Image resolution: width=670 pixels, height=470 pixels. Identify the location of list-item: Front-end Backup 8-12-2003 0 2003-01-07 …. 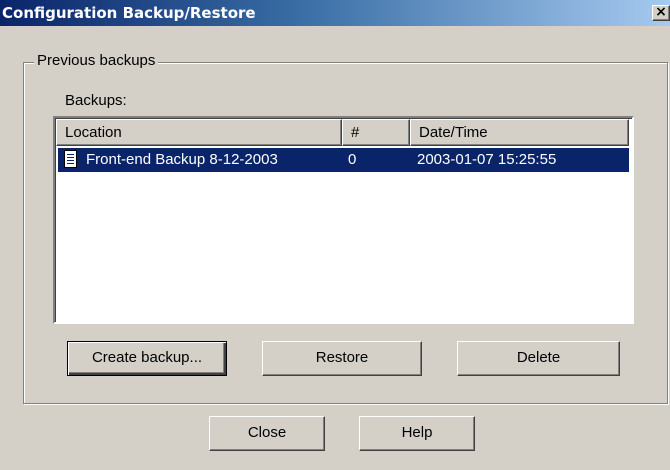
(343, 160).